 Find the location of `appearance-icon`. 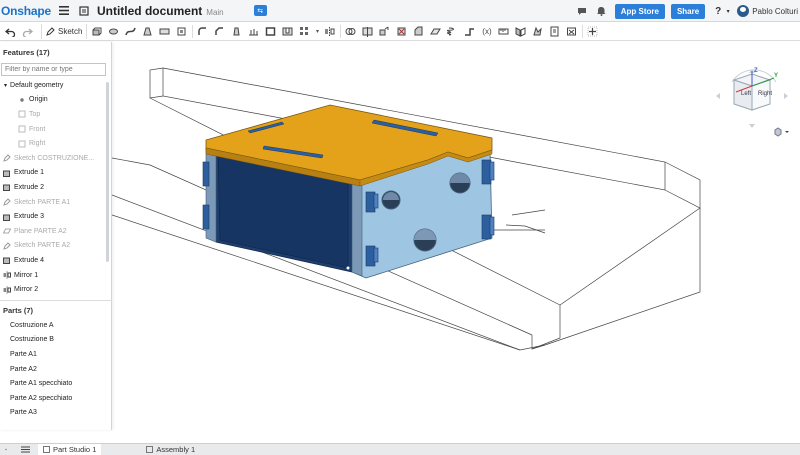

appearance-icon is located at coordinates (537, 31).